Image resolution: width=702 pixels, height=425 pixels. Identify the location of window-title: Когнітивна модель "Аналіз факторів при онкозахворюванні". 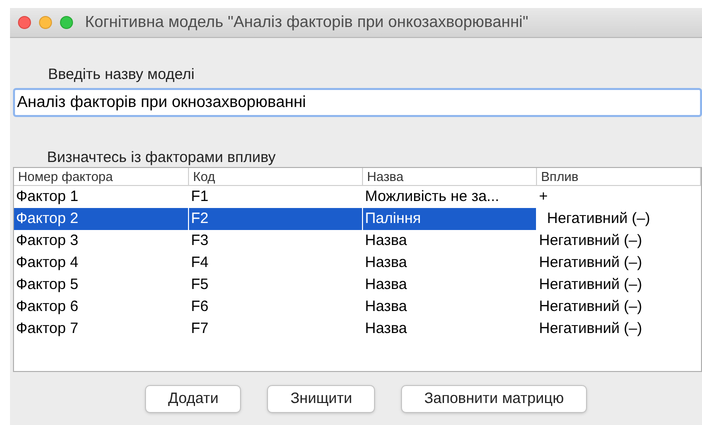
(306, 22).